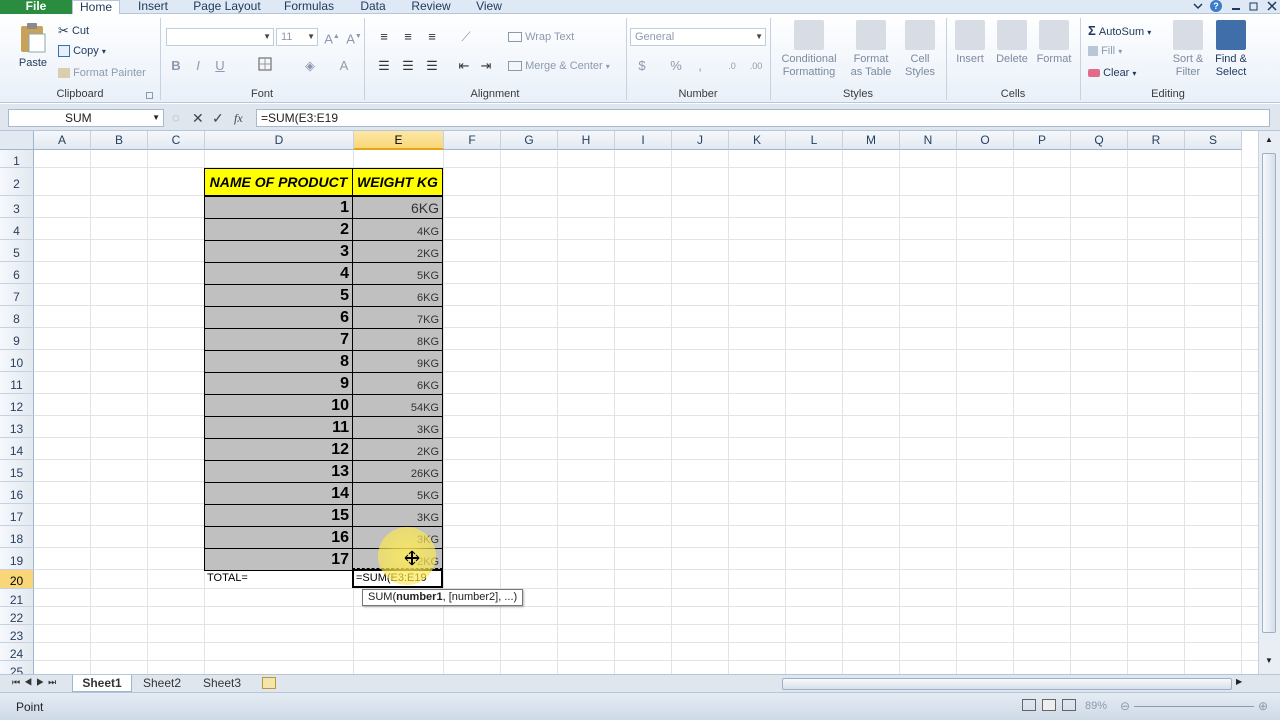 Image resolution: width=1280 pixels, height=720 pixels. Describe the element at coordinates (756, 66) in the screenshot. I see `decrease-decimal-icon: .00` at that location.